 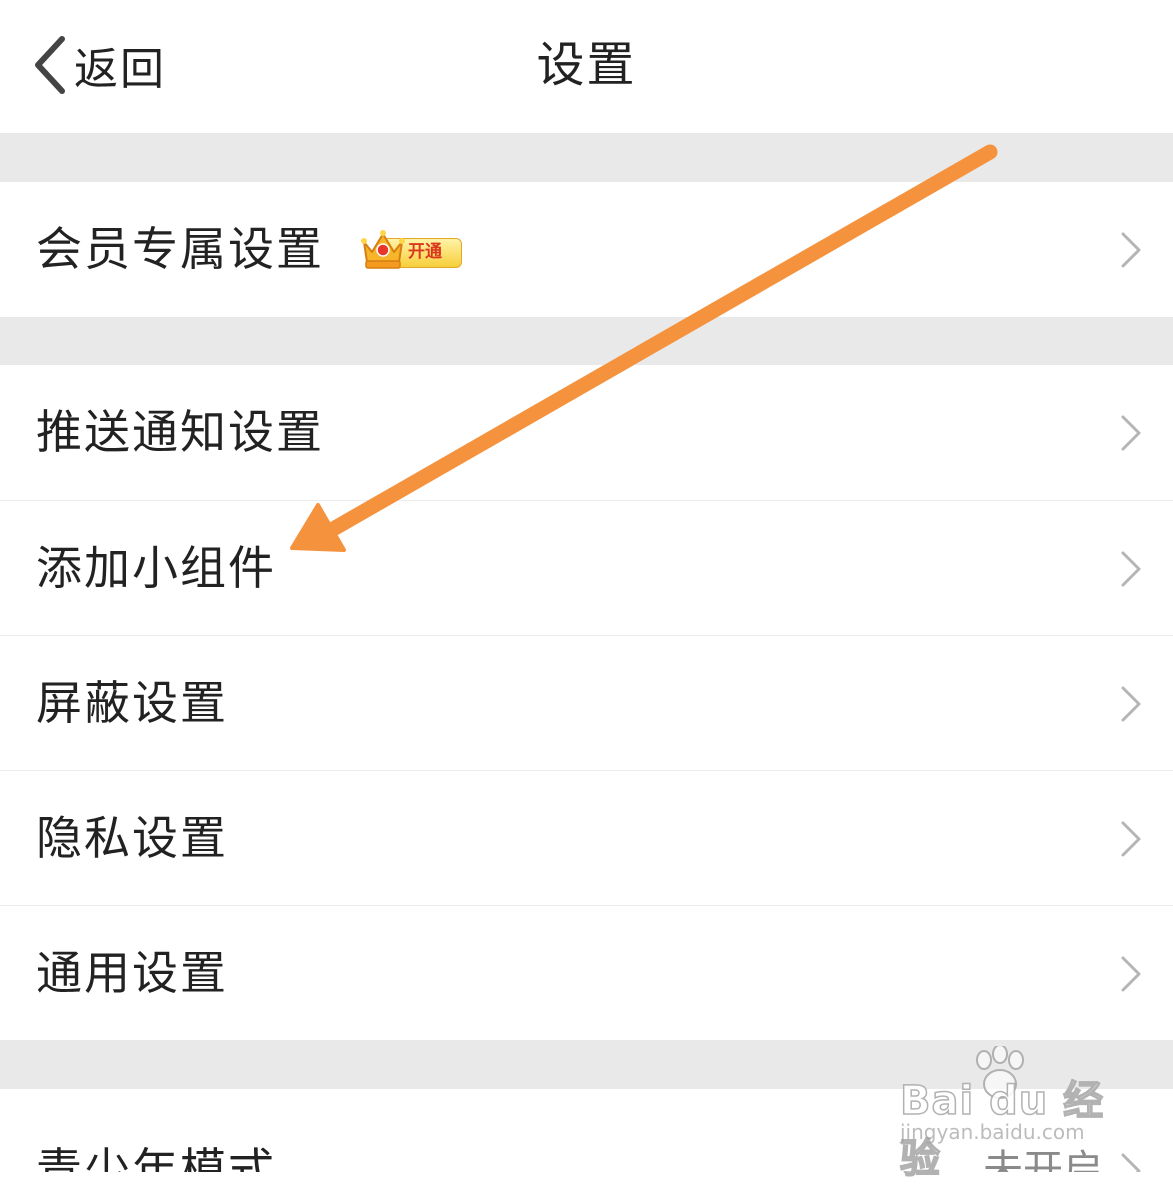 I want to click on settings-item-vip: 会员专属设置, so click(x=586, y=249).